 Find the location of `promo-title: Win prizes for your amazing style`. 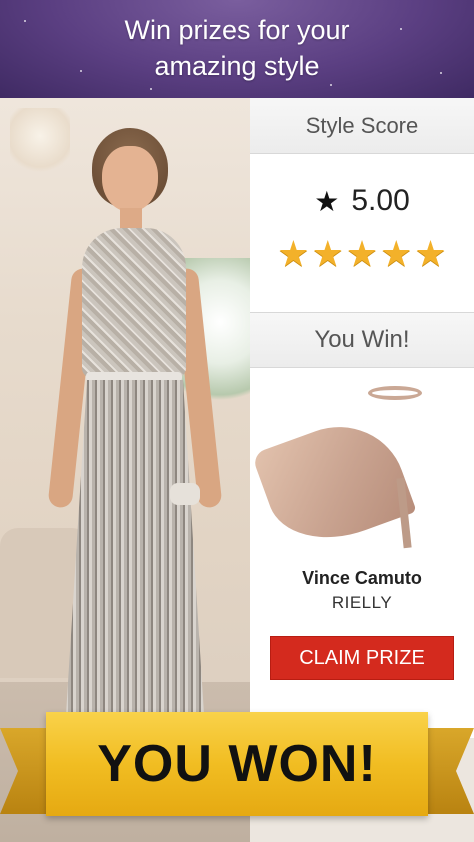

promo-title: Win prizes for your amazing style is located at coordinates (237, 48).